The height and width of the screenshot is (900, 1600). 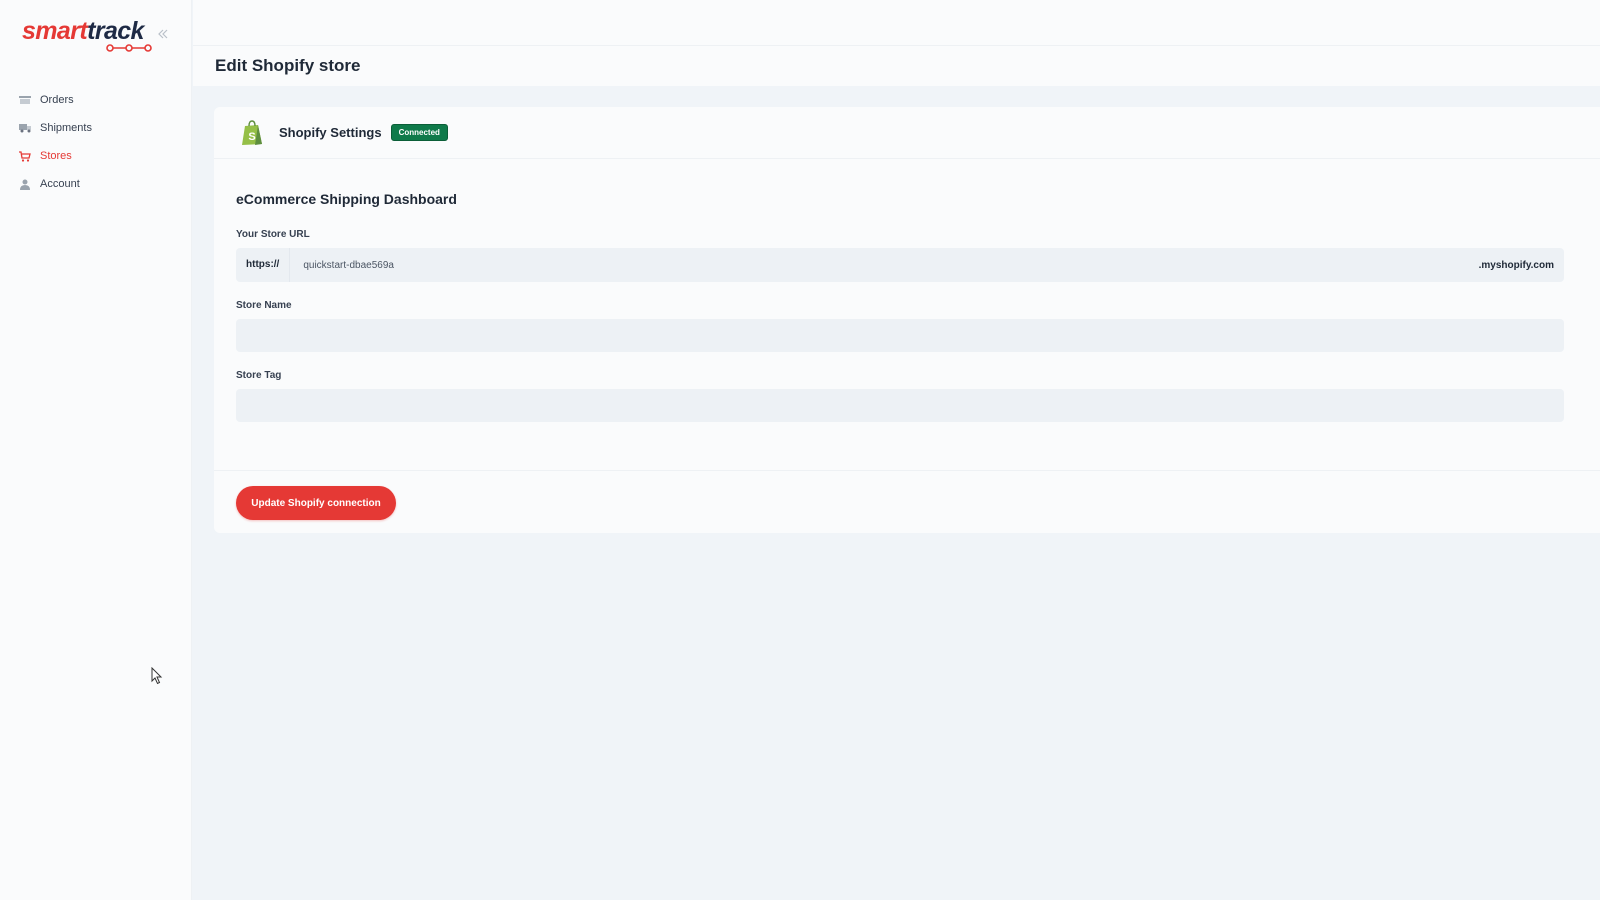 I want to click on url-suffix: .myshopify.com, so click(x=1516, y=265).